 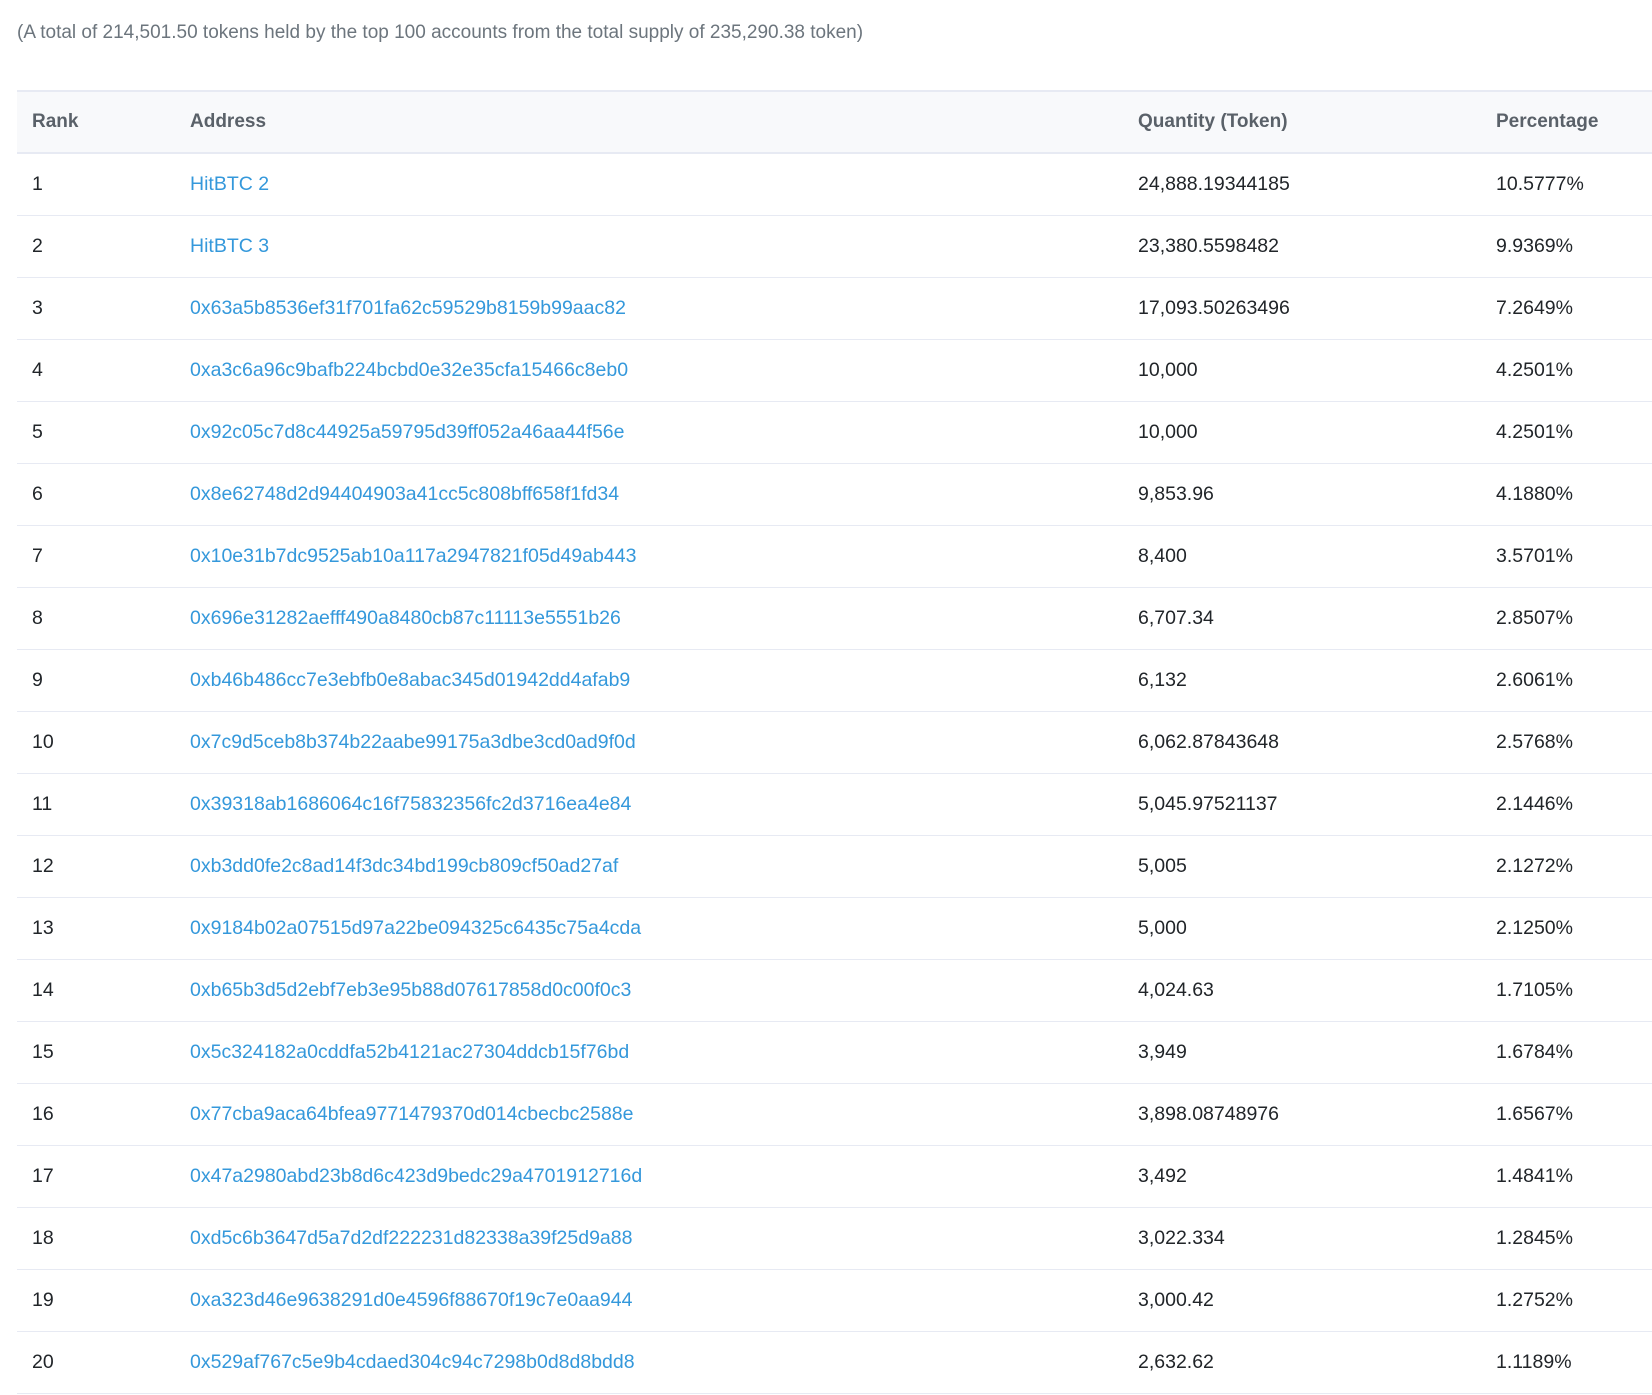 What do you see at coordinates (1317, 990) in the screenshot?
I see `quantity-cell: 4,024.63` at bounding box center [1317, 990].